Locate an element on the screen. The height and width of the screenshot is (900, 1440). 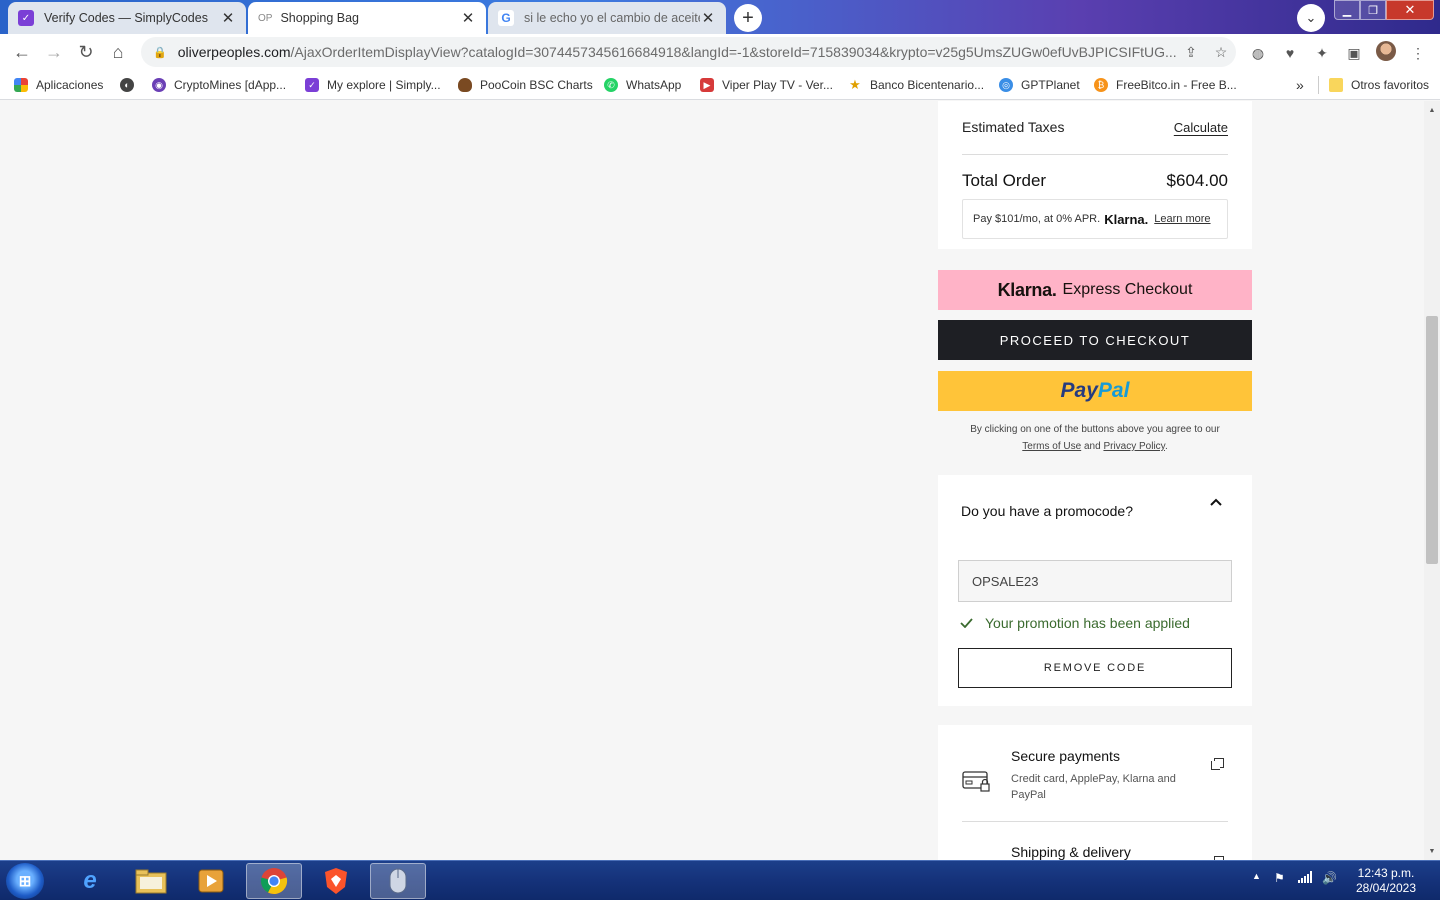
promotion-applied-message: Your promotion has been applied is located at coordinates (1075, 623).